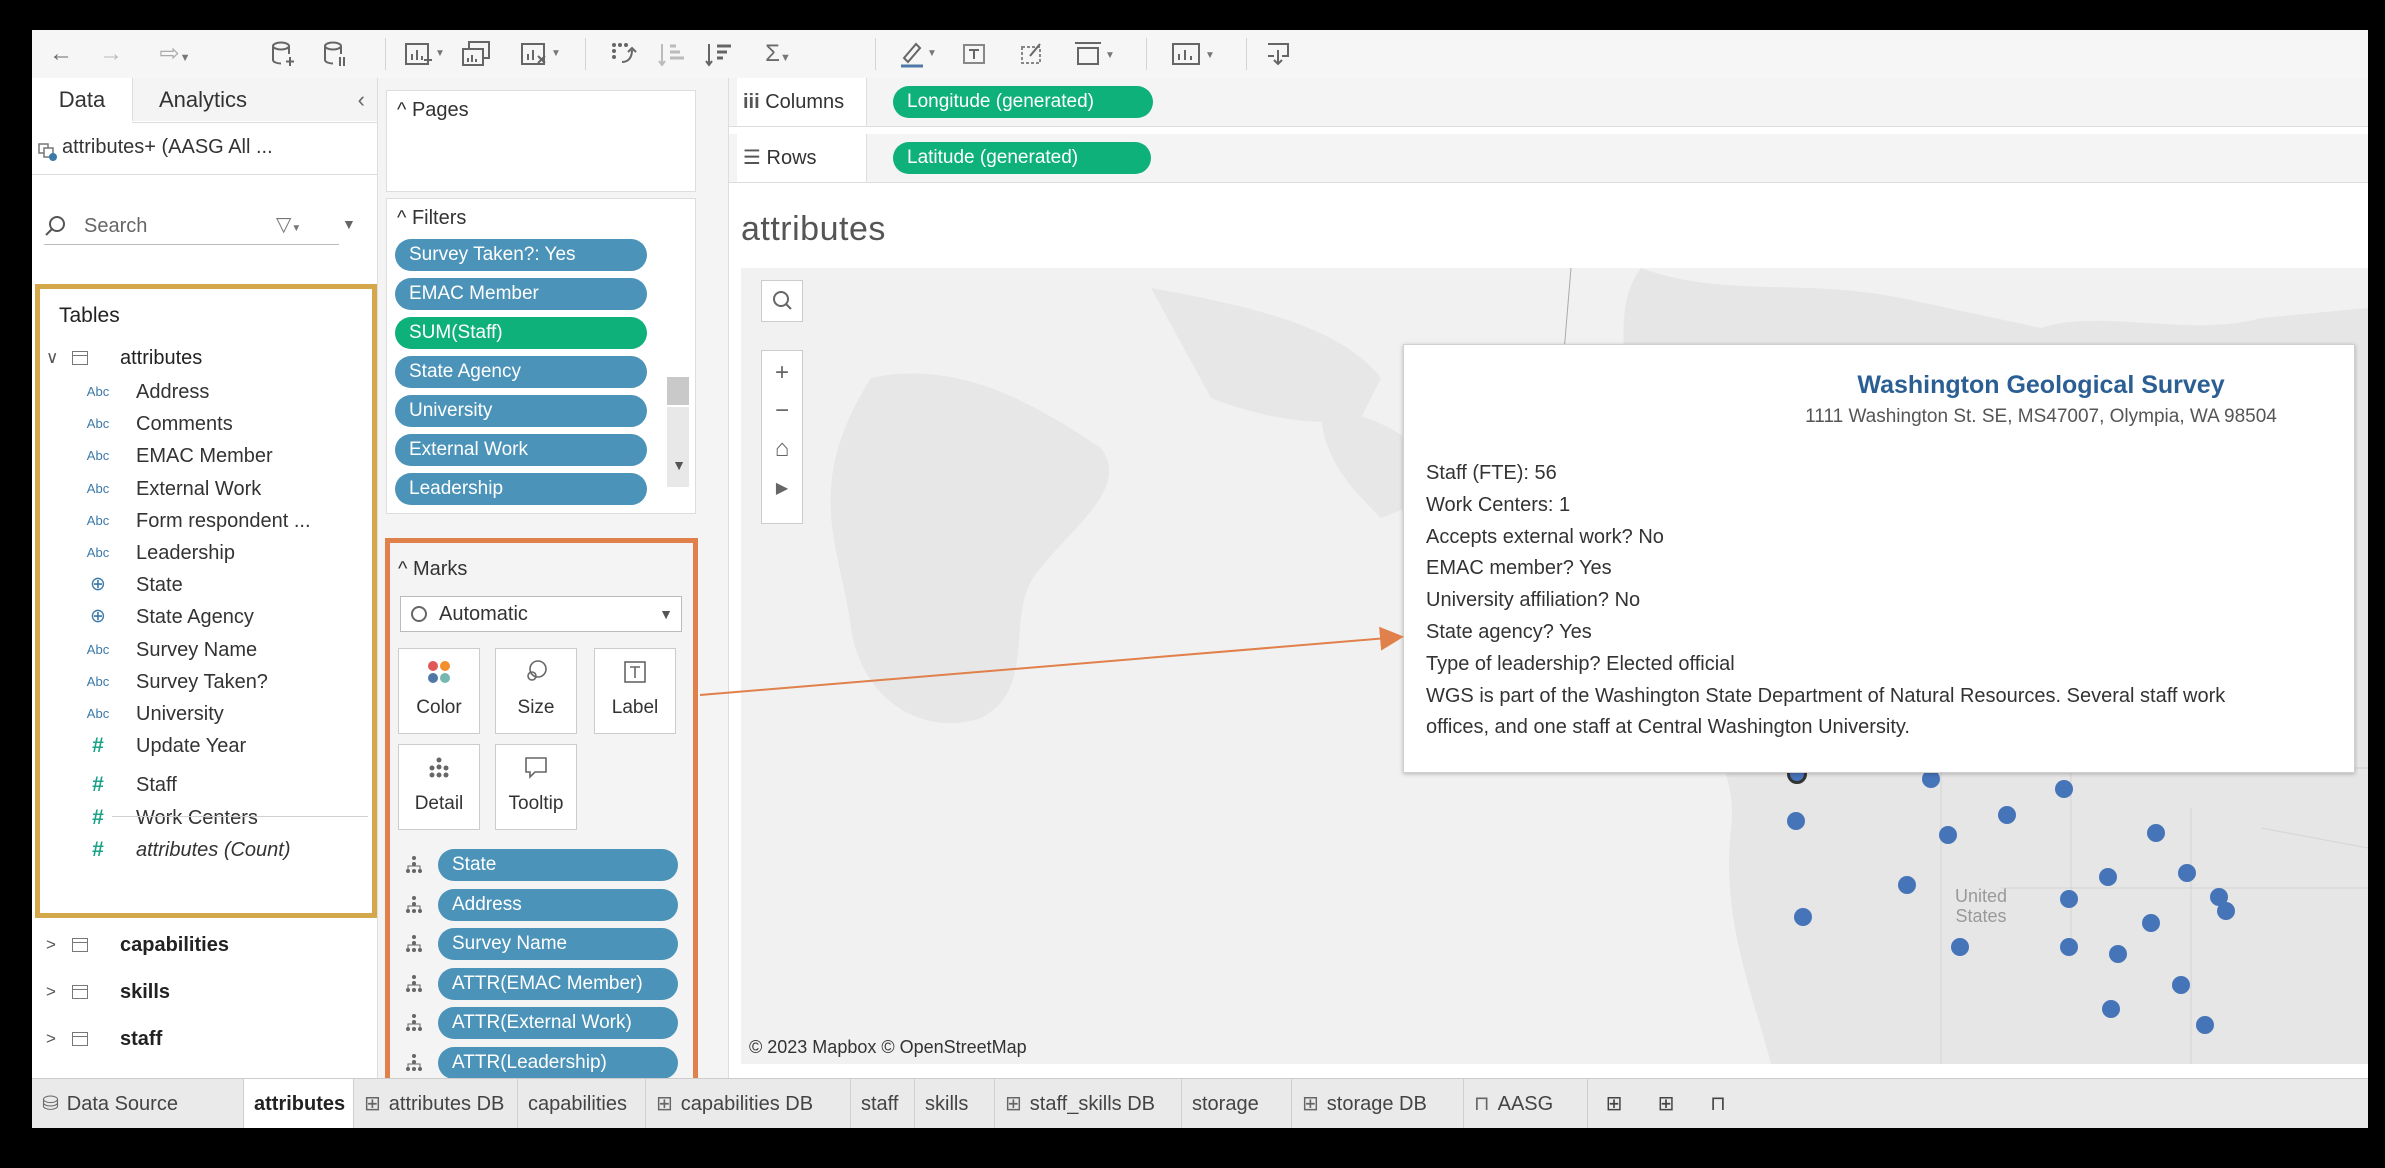  Describe the element at coordinates (880, 1104) in the screenshot. I see `sheet-tab-label: staff` at that location.